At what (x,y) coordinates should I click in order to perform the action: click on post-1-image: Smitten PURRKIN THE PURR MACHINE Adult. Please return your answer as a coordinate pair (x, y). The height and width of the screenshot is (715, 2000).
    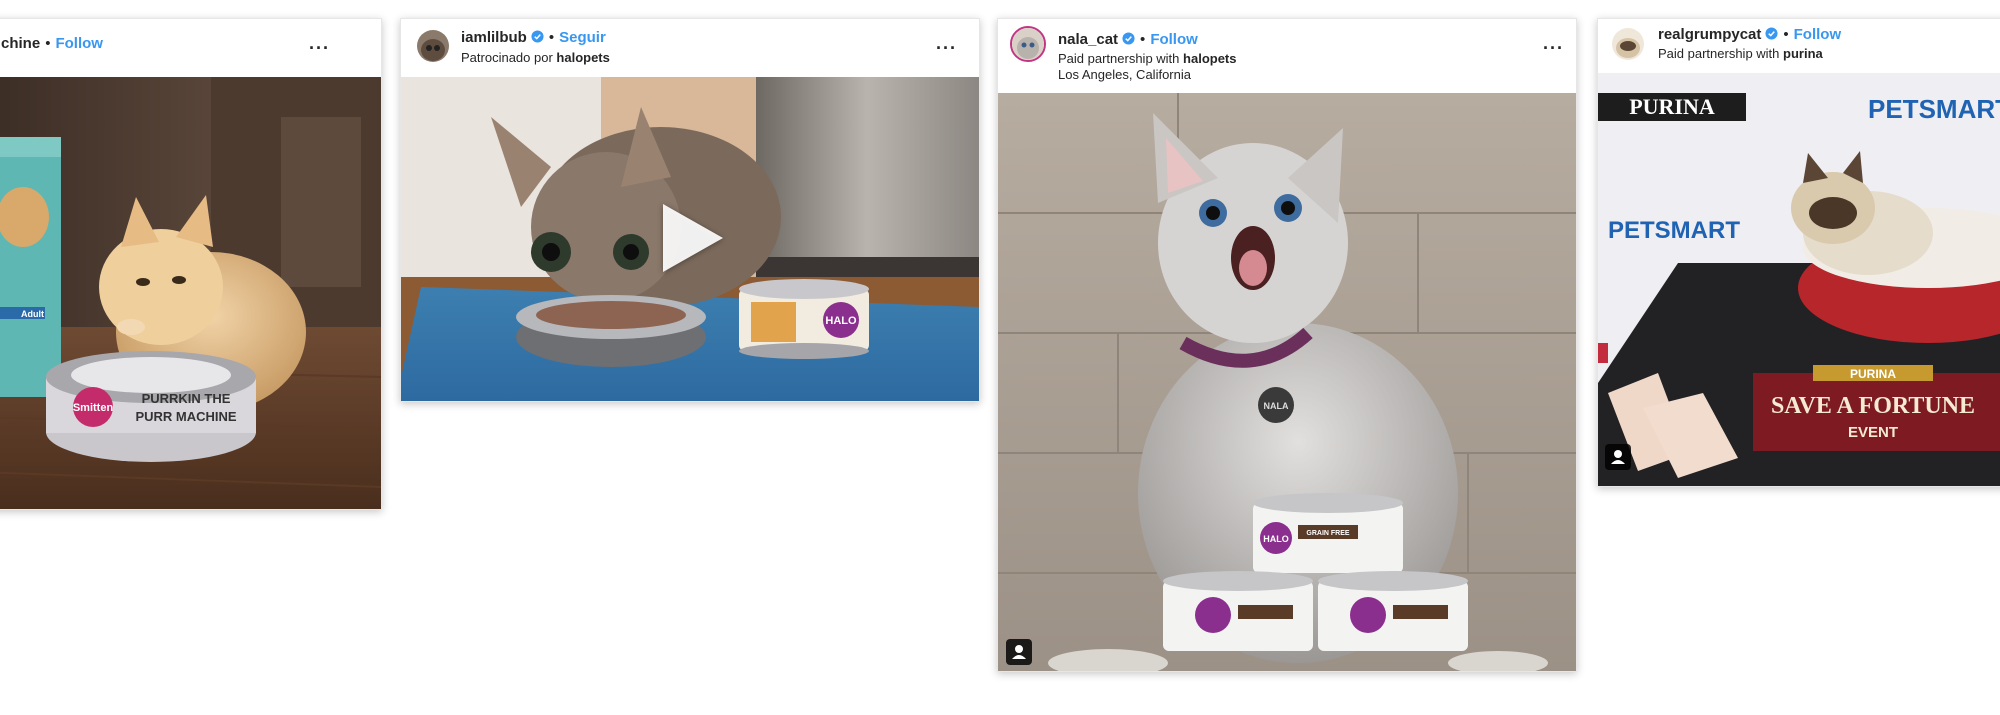
    Looking at the image, I should click on (190, 293).